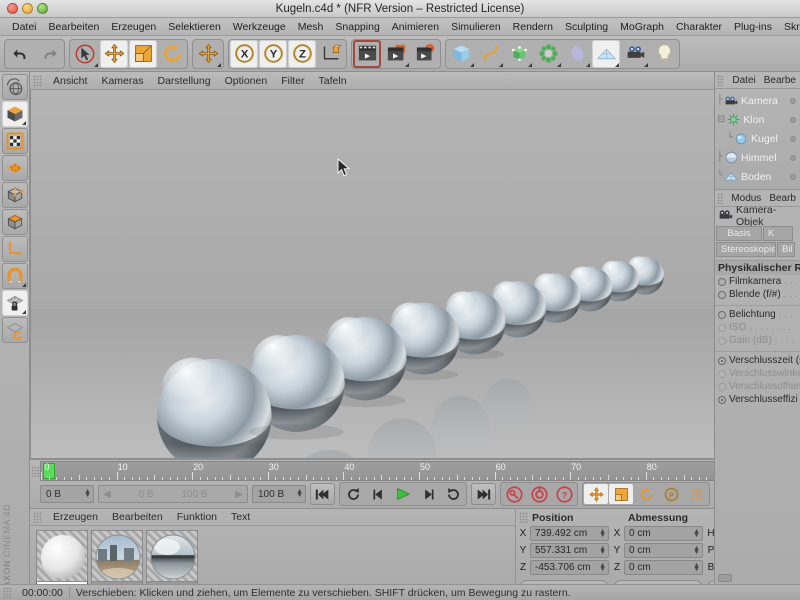 The width and height of the screenshot is (800, 600). What do you see at coordinates (746, 249) in the screenshot?
I see `tab-stereoskopie: Stereoskopie` at bounding box center [746, 249].